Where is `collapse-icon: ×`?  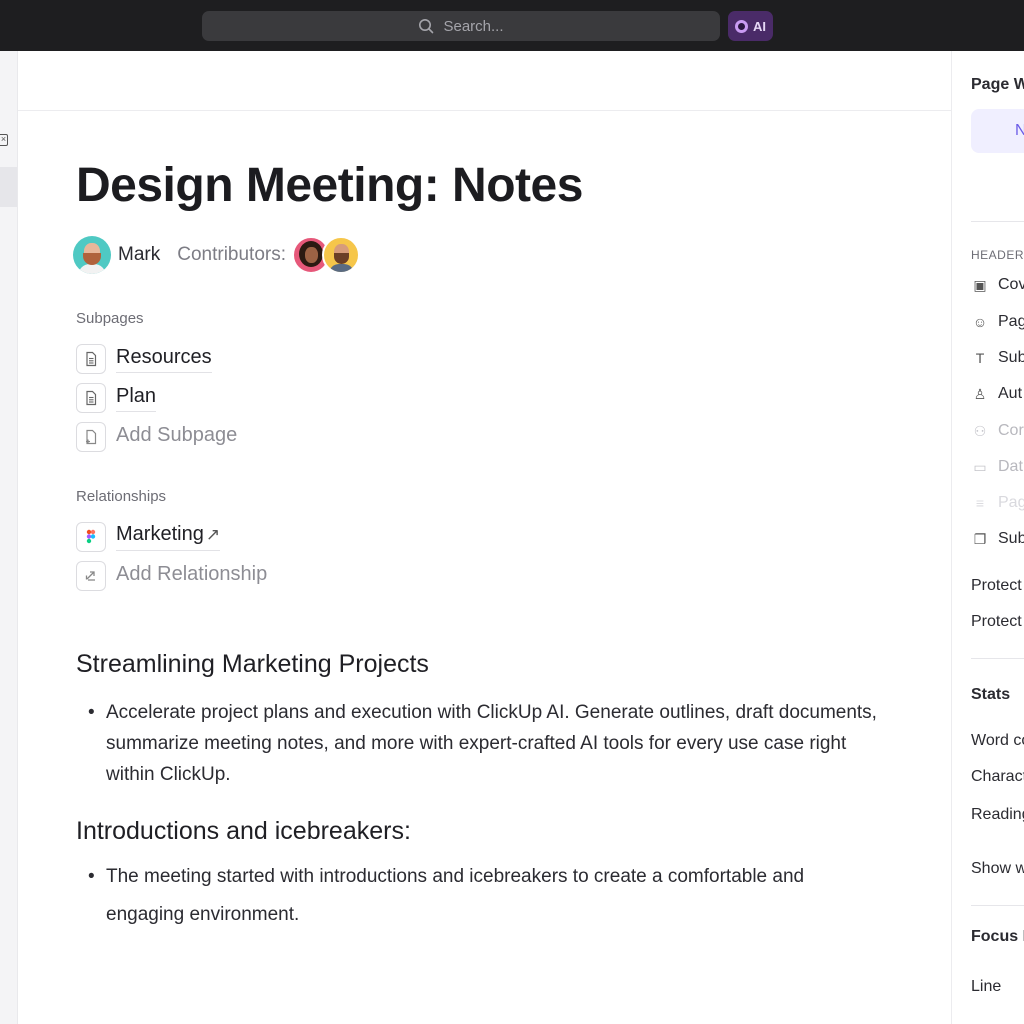 collapse-icon: × is located at coordinates (4, 140).